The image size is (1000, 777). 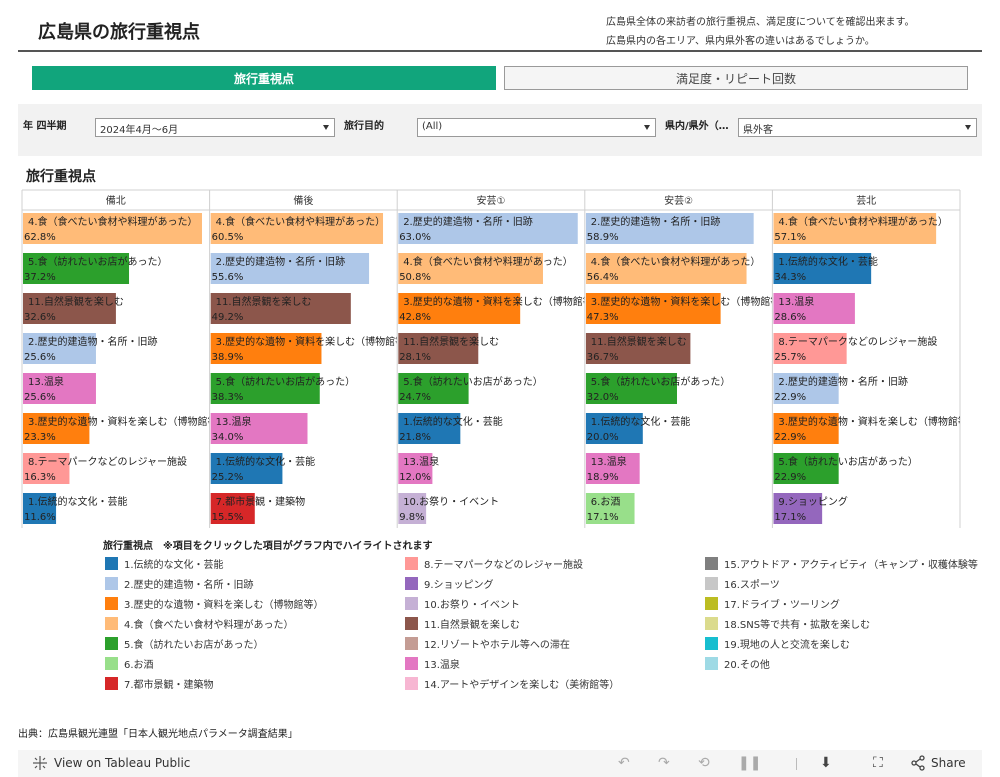 I want to click on legend-label: 12.リゾートやホテル等への滞在, so click(x=497, y=645).